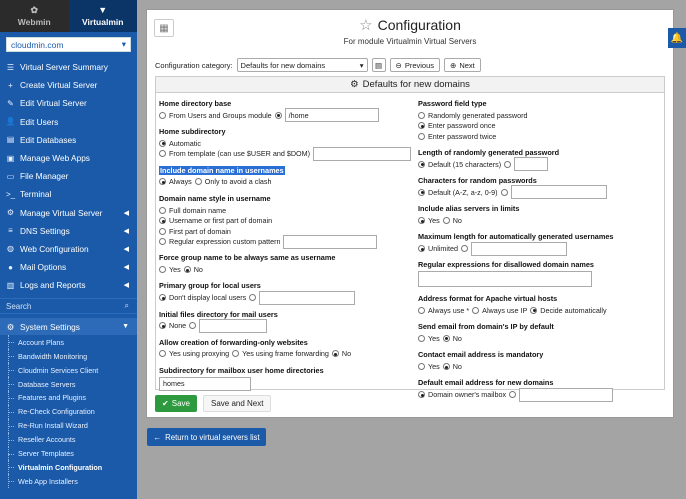  I want to click on radio-first-part, so click(162, 231).